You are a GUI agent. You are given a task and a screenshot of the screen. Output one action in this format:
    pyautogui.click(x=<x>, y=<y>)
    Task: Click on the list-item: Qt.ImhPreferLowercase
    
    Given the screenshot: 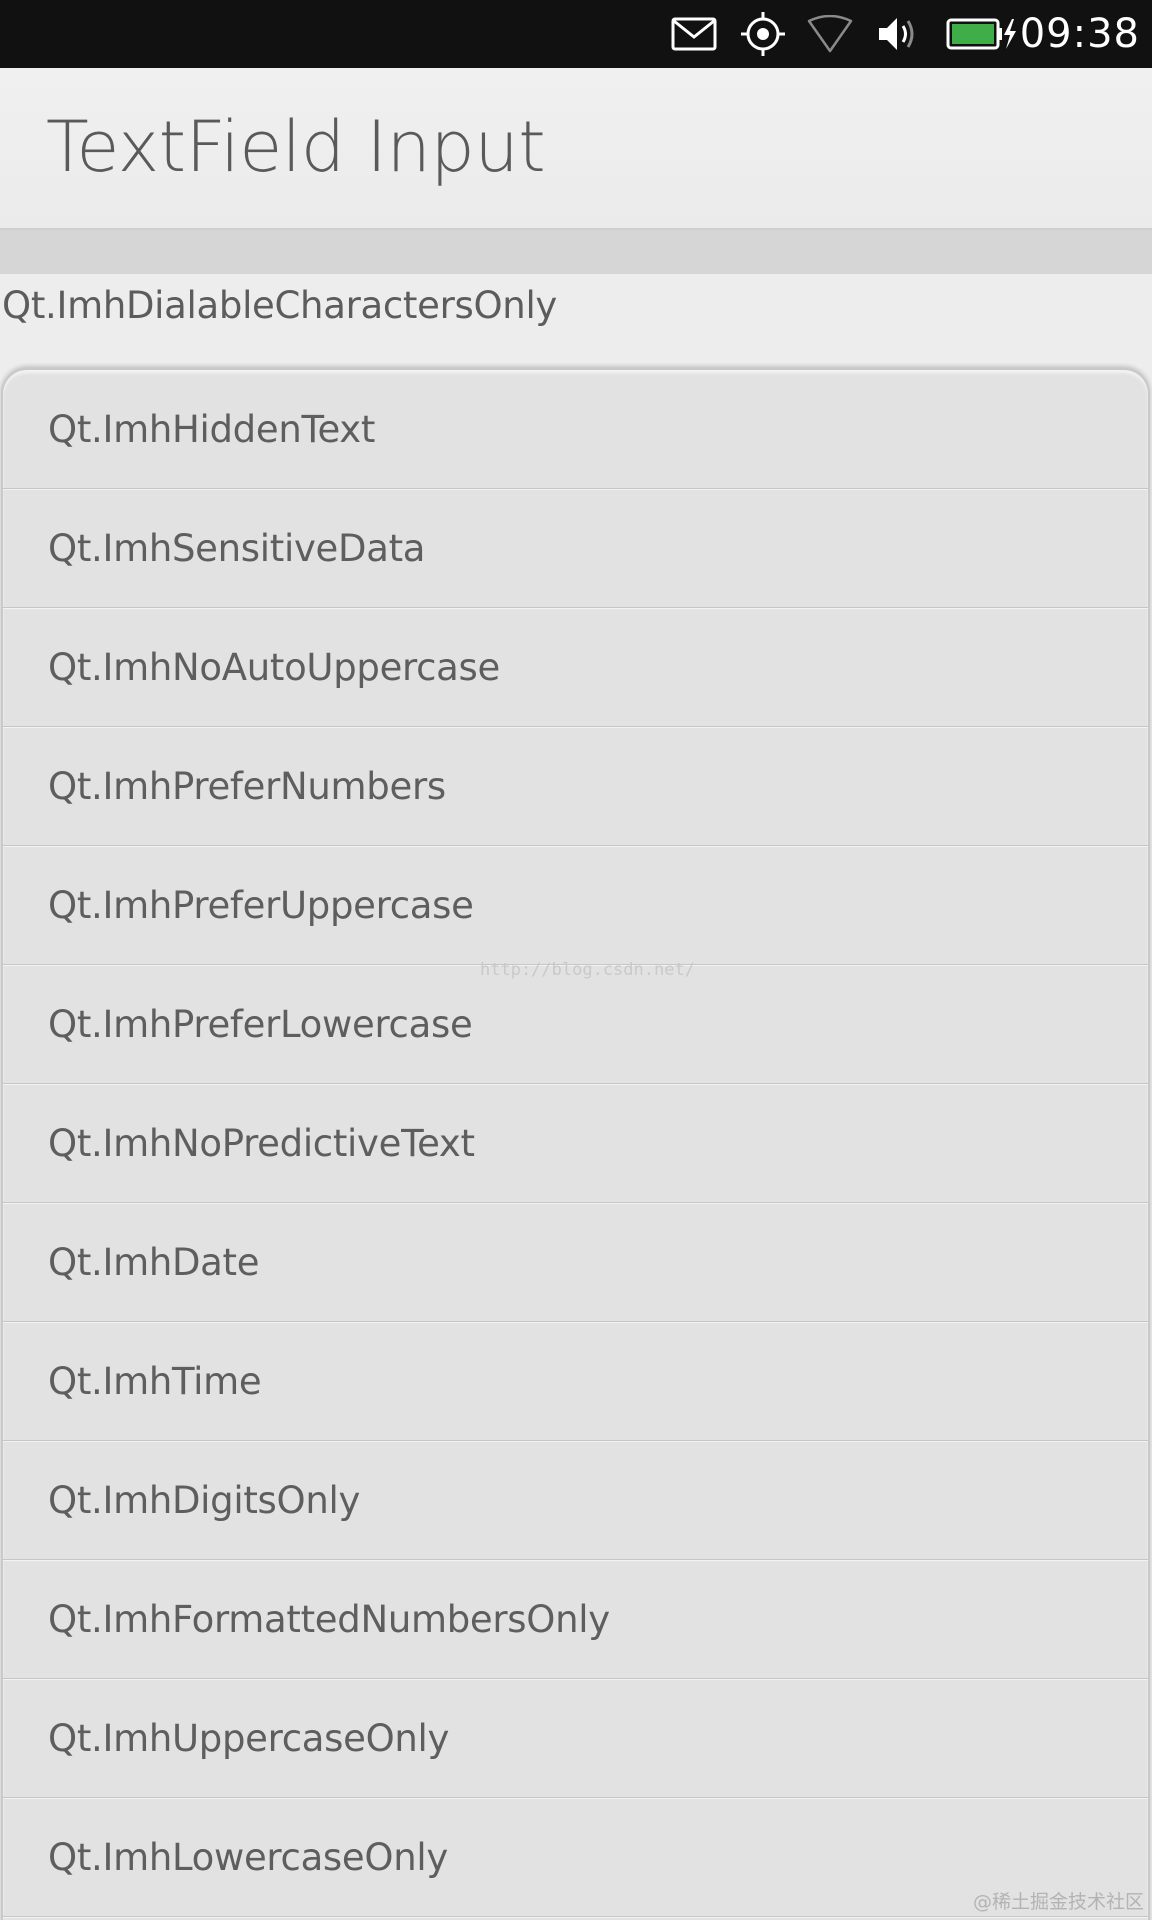 What is the action you would take?
    pyautogui.click(x=575, y=1024)
    